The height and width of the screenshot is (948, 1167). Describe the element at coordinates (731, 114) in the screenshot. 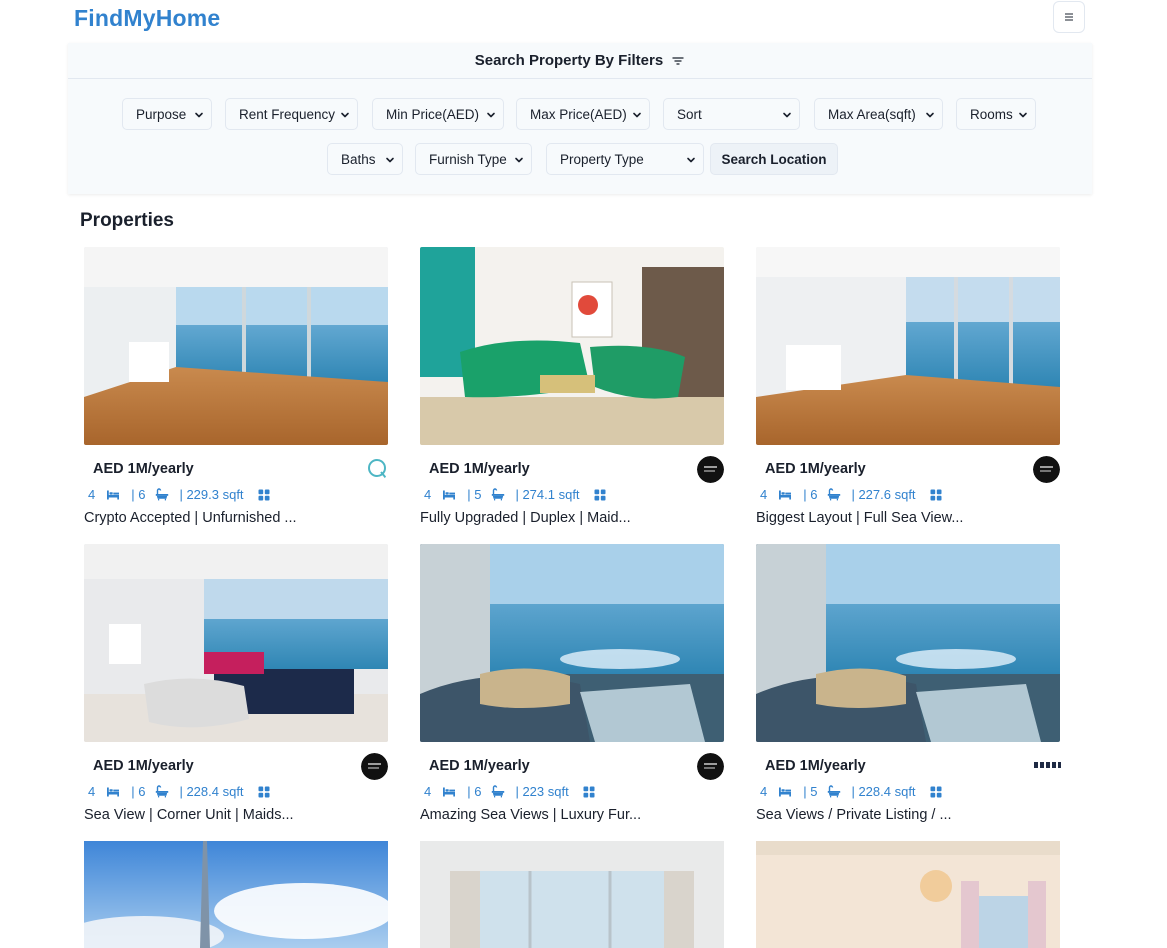

I see `sort-select: Sort` at that location.